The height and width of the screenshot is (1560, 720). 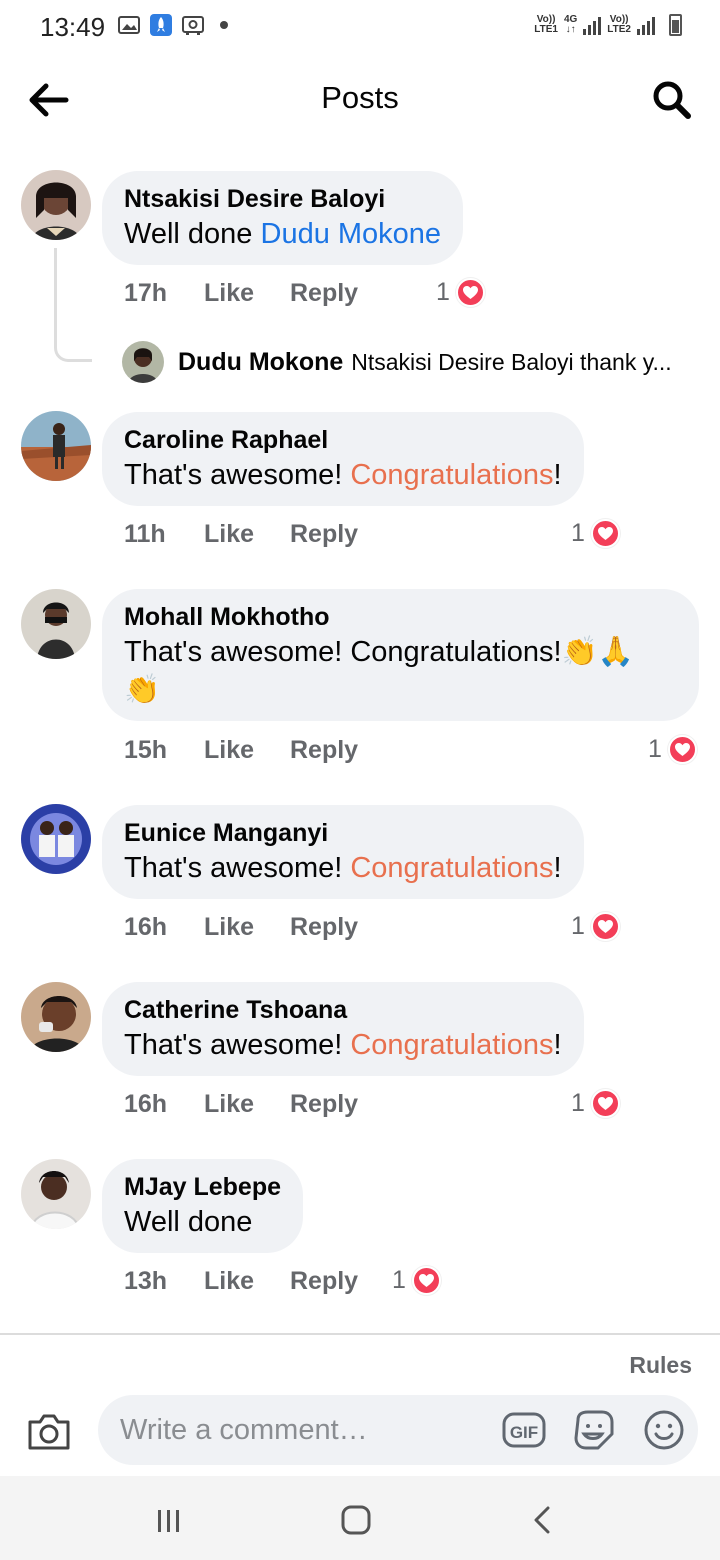 What do you see at coordinates (142, 690) in the screenshot?
I see `comment-text-line2: 👏` at bounding box center [142, 690].